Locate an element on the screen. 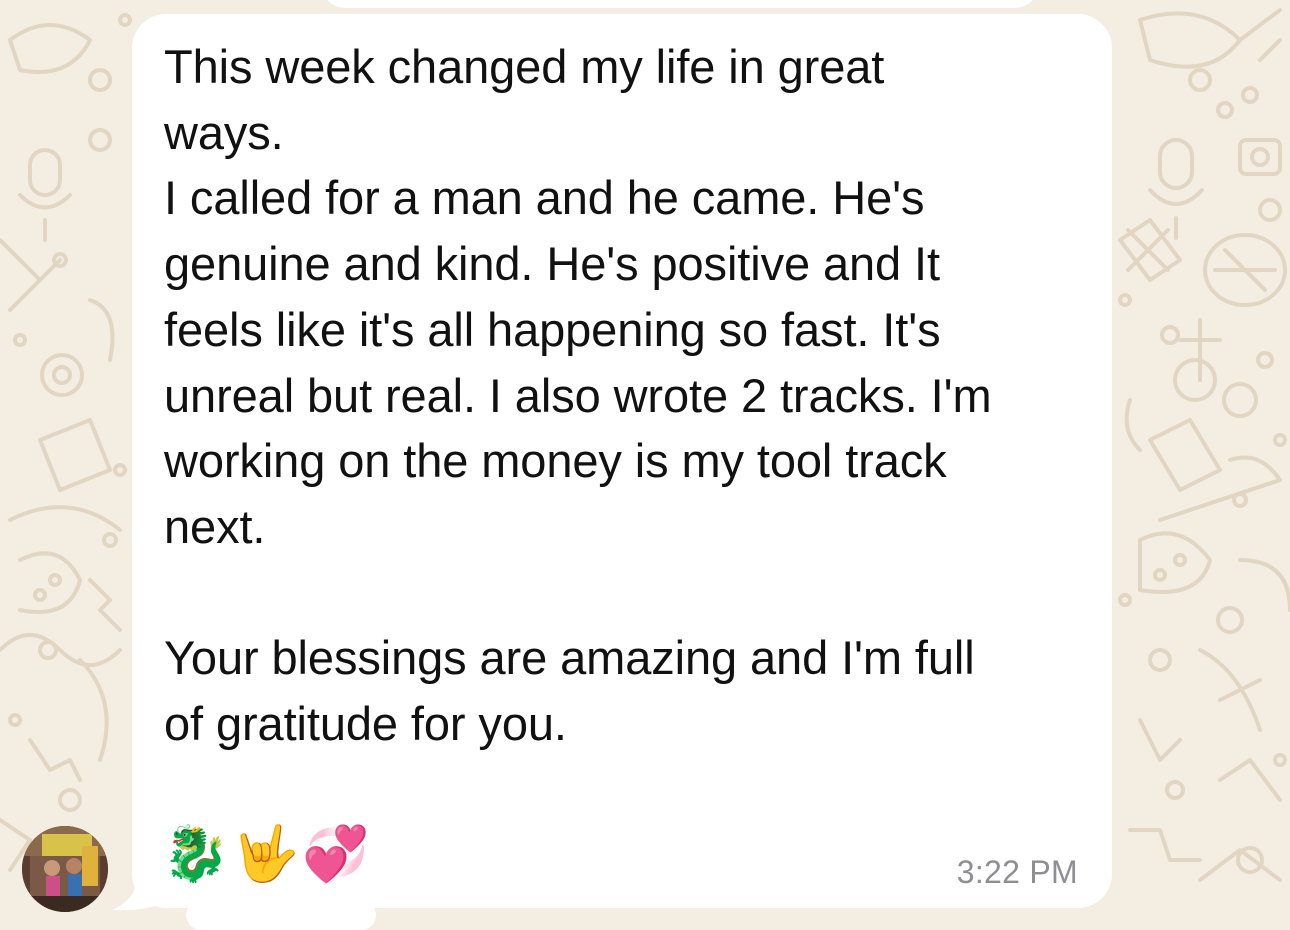  avatar-photo is located at coordinates (65, 869).